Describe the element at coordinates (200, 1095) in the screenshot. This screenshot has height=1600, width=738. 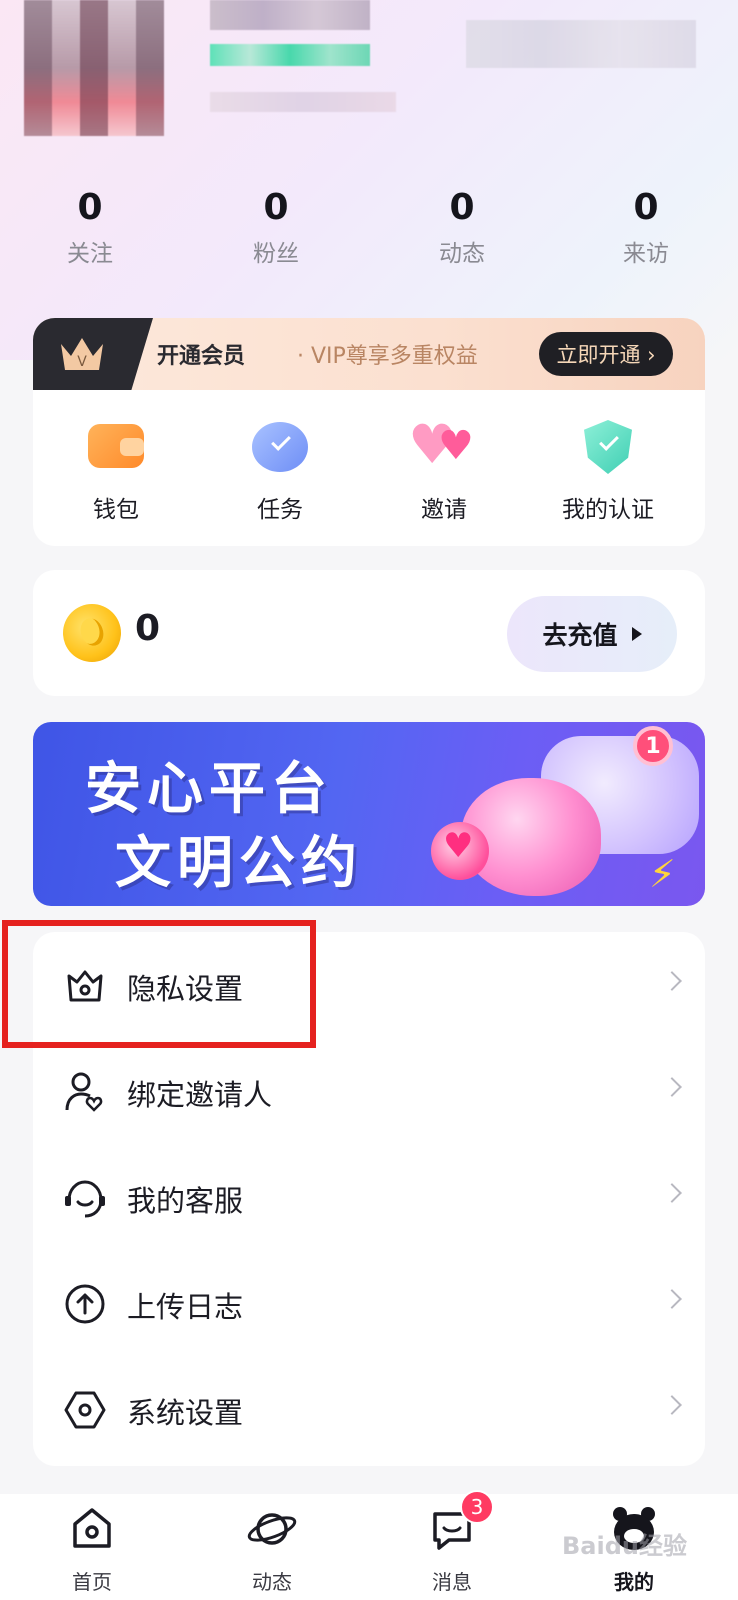
I see `menu-label: 绑定邀请人` at that location.